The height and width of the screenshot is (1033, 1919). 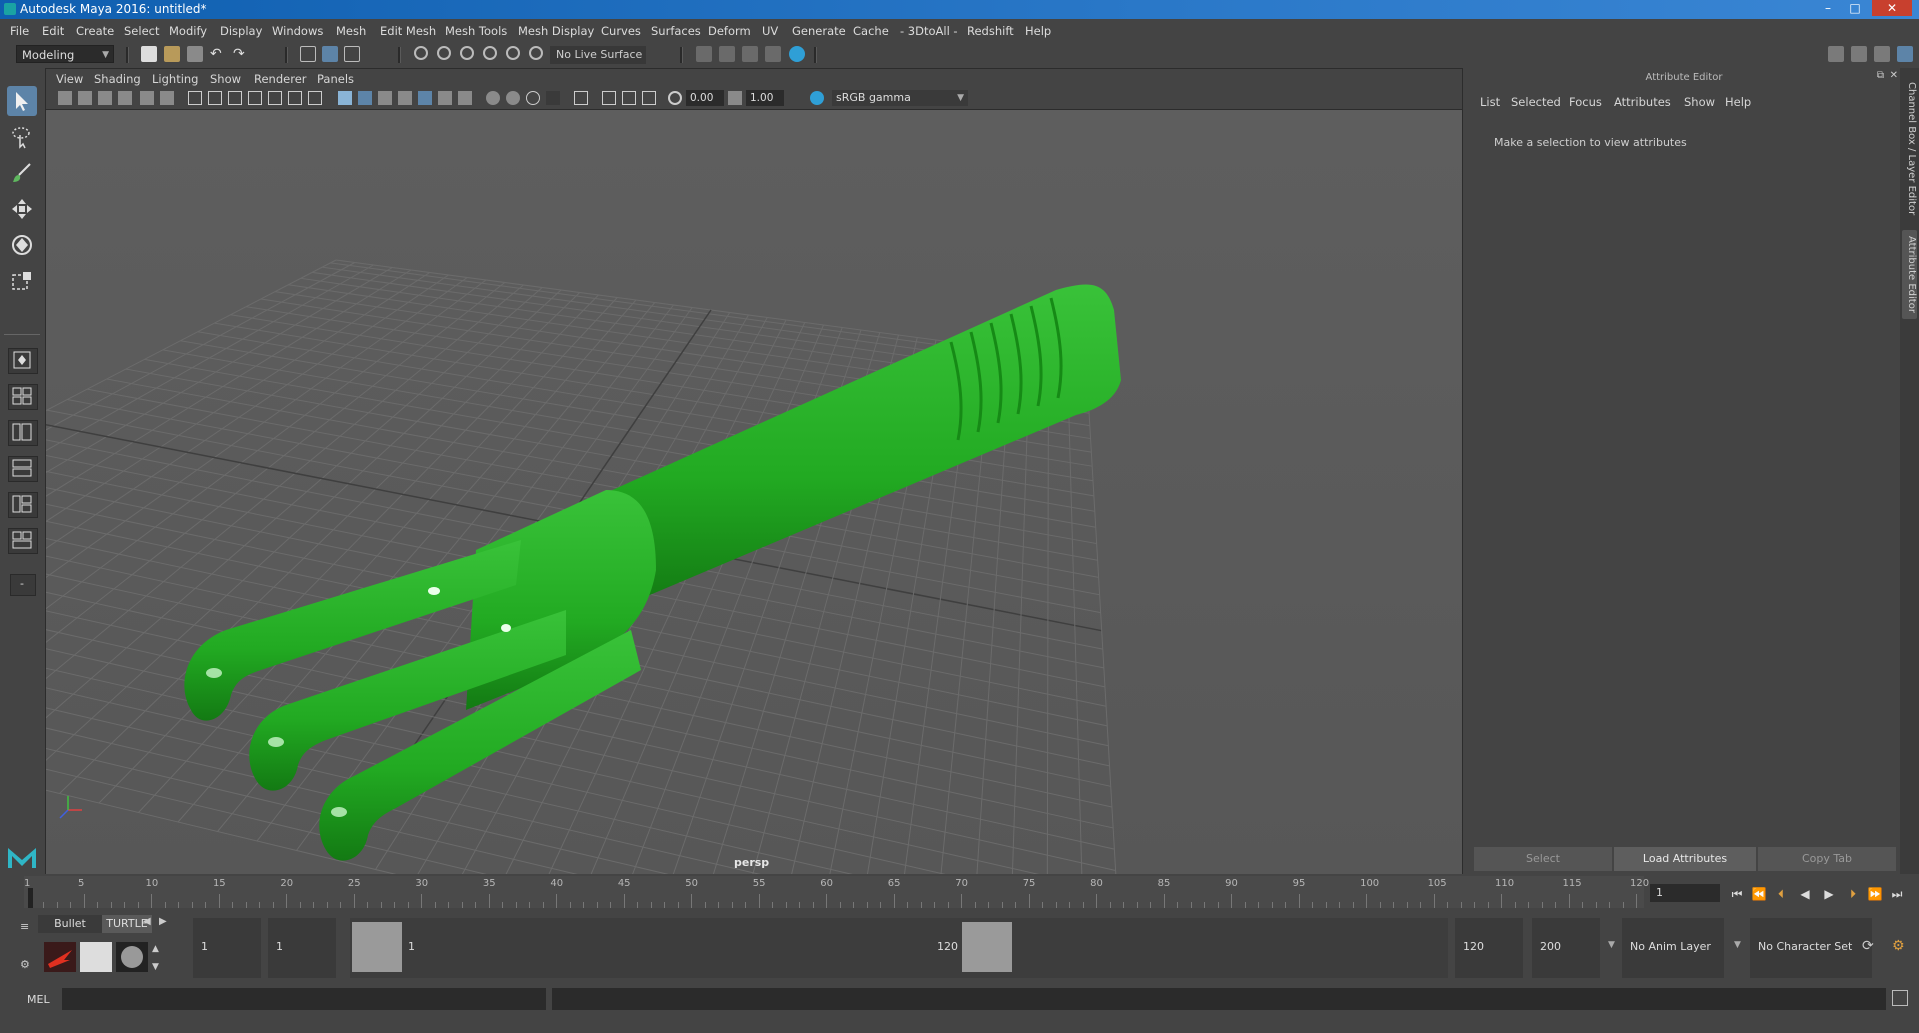 I want to click on grease-pencil-icon, so click(x=167, y=98).